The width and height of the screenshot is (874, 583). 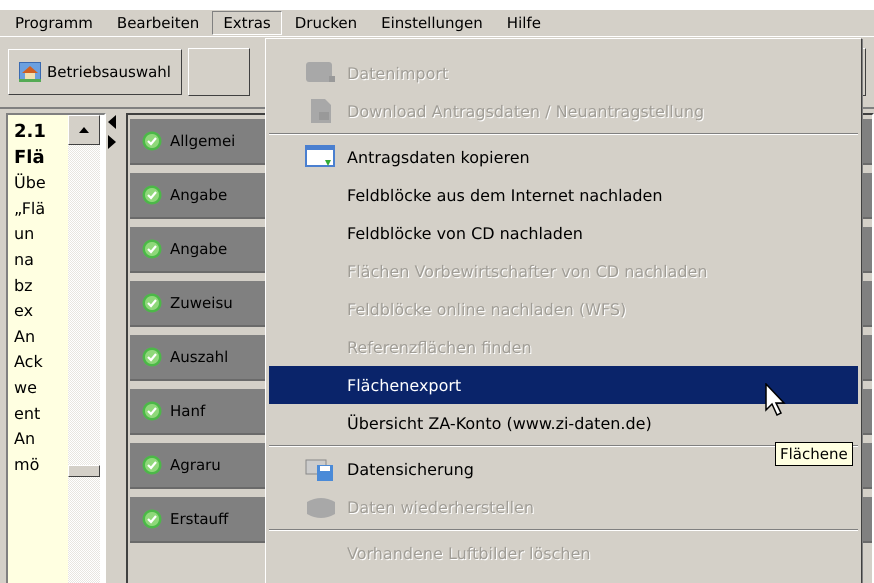 What do you see at coordinates (195, 465) in the screenshot?
I see `section-label: Agraru` at bounding box center [195, 465].